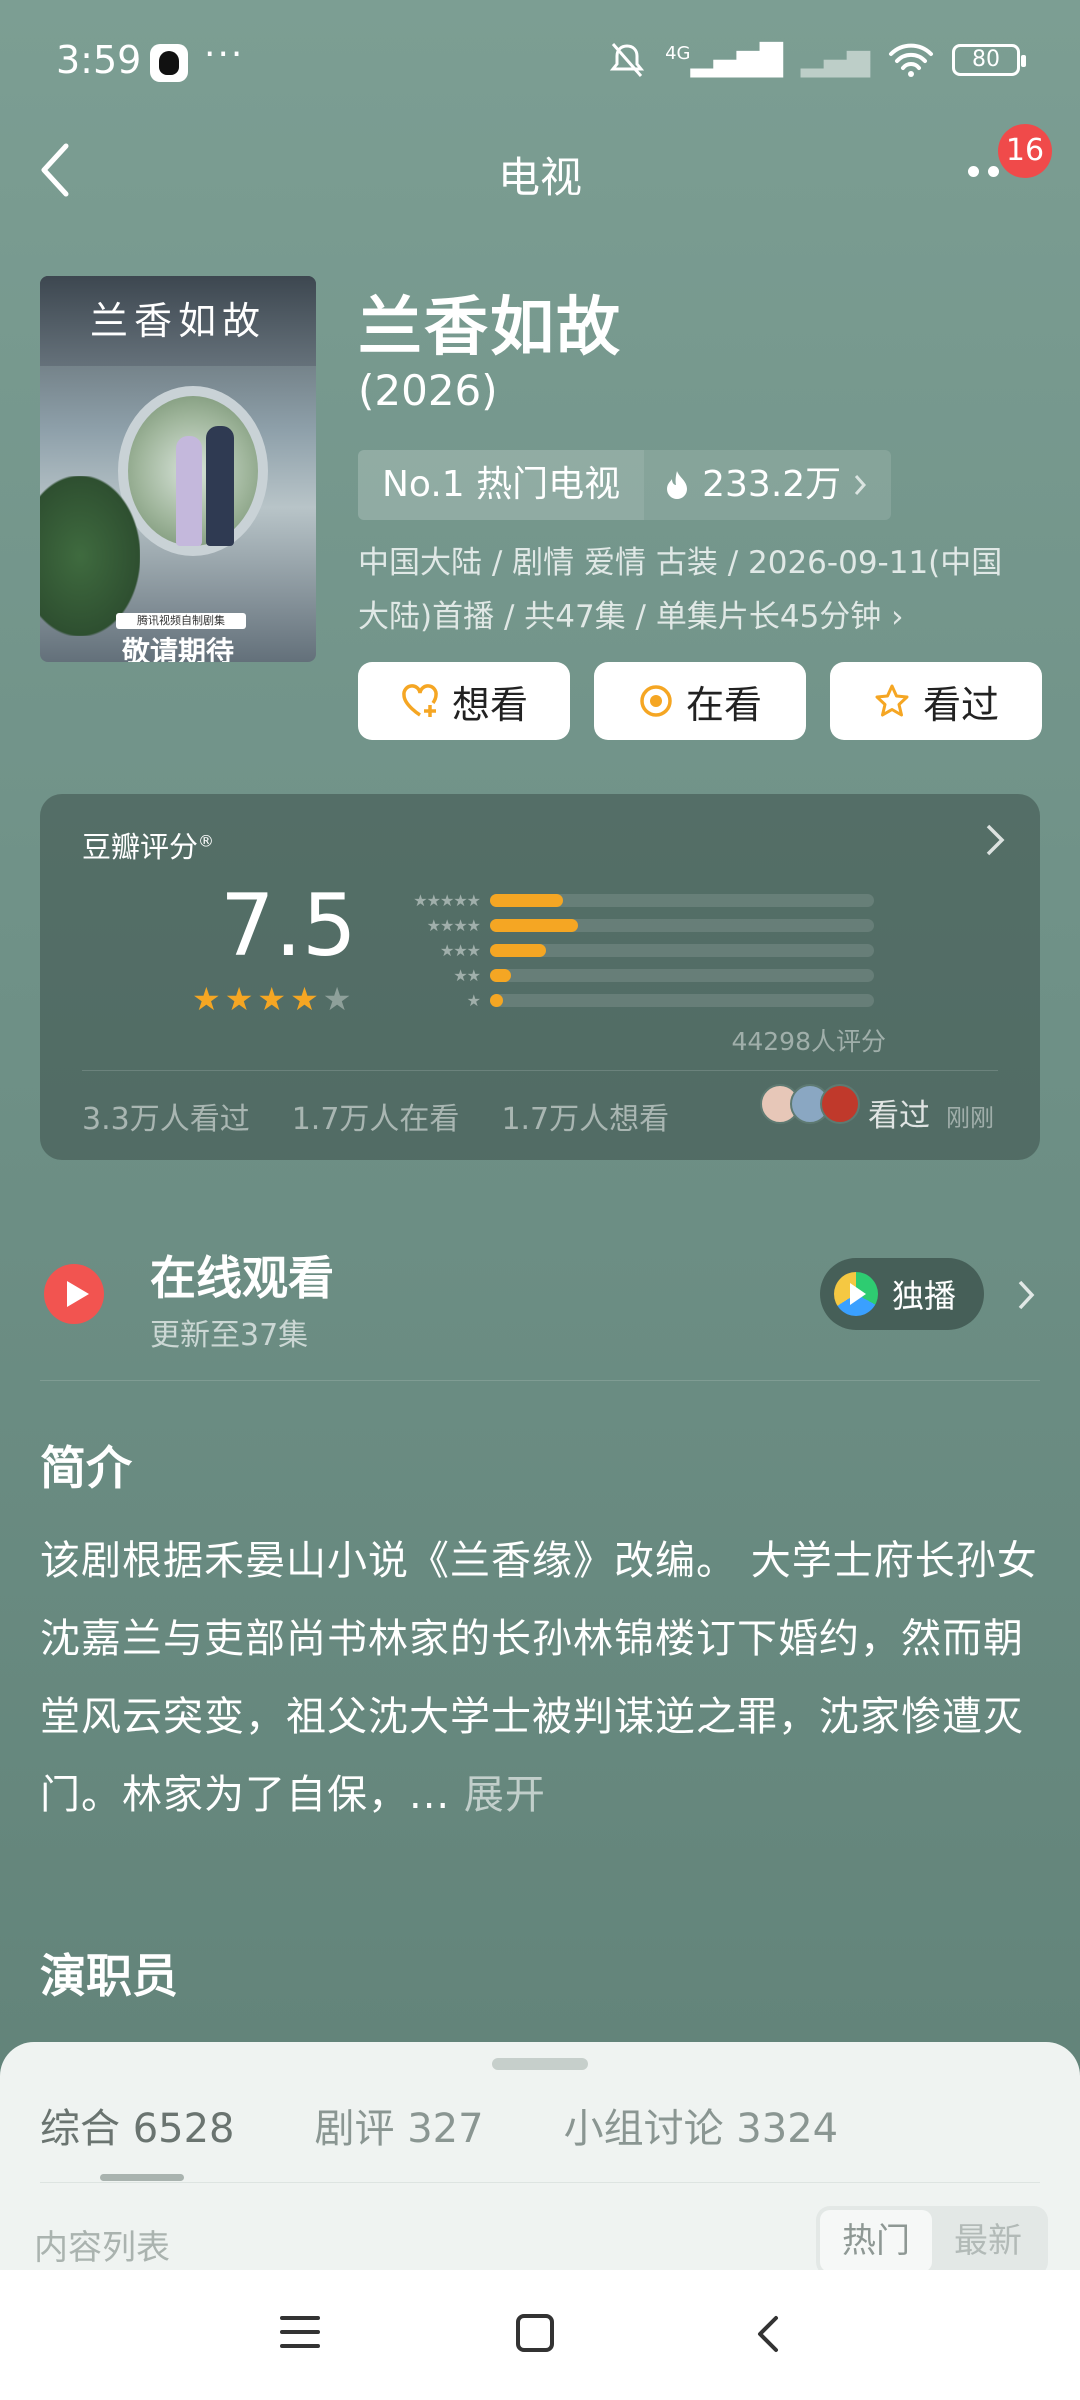 The height and width of the screenshot is (2400, 1080). I want to click on rating-distribution: ★★★★★ ★★★★ ★★★ ★★ ★, so click(632, 950).